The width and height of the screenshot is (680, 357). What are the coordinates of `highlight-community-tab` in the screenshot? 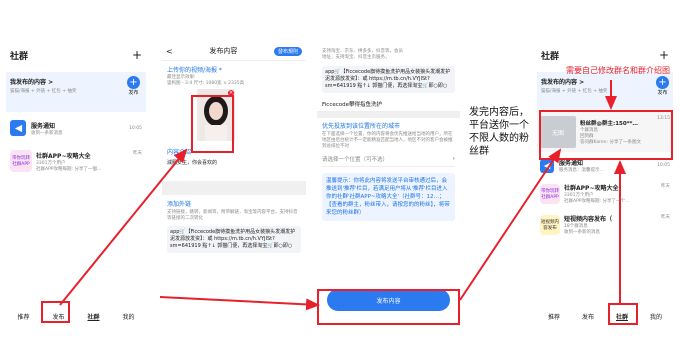 It's located at (623, 314).